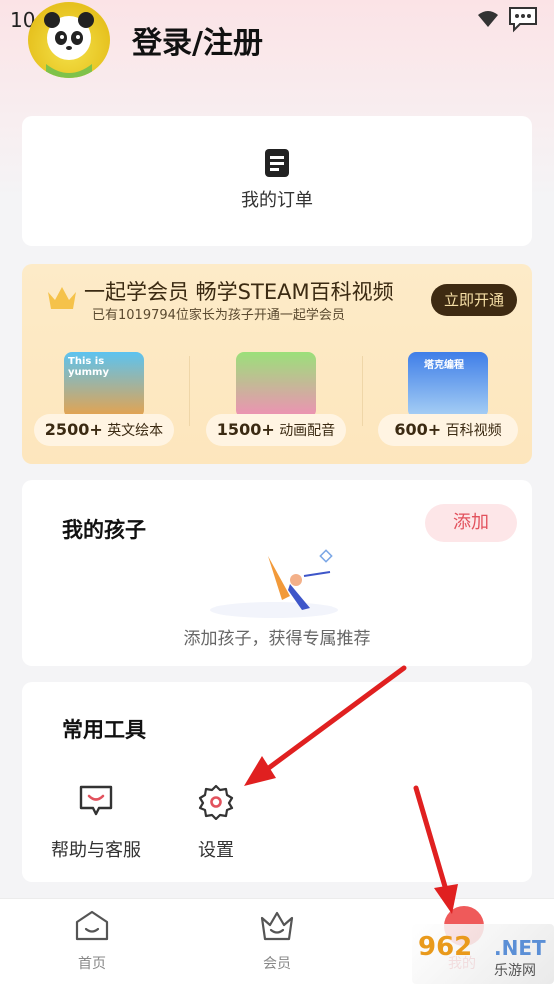 The height and width of the screenshot is (984, 554). I want to click on watermark-net: .NET, so click(520, 948).